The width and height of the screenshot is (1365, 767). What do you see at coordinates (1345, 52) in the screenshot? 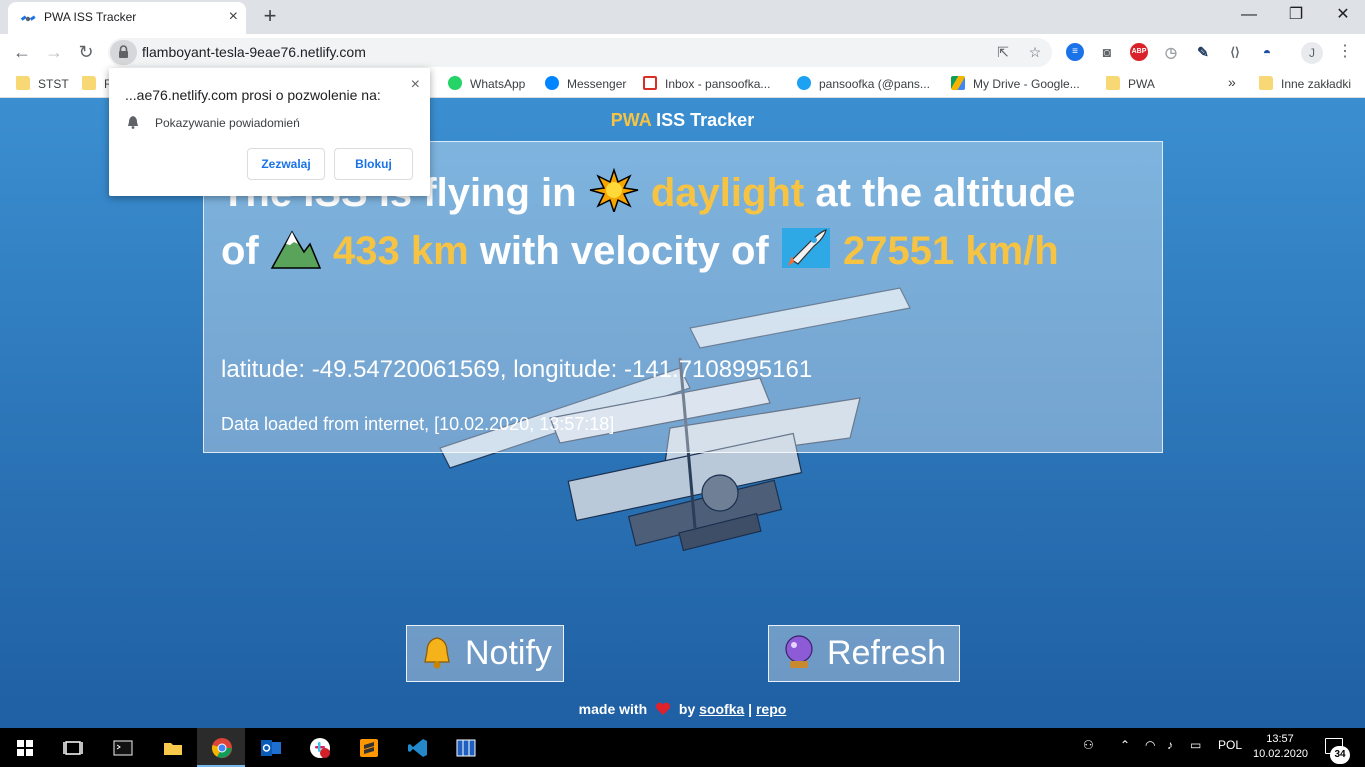
I see `menu-icon: ⋮` at bounding box center [1345, 52].